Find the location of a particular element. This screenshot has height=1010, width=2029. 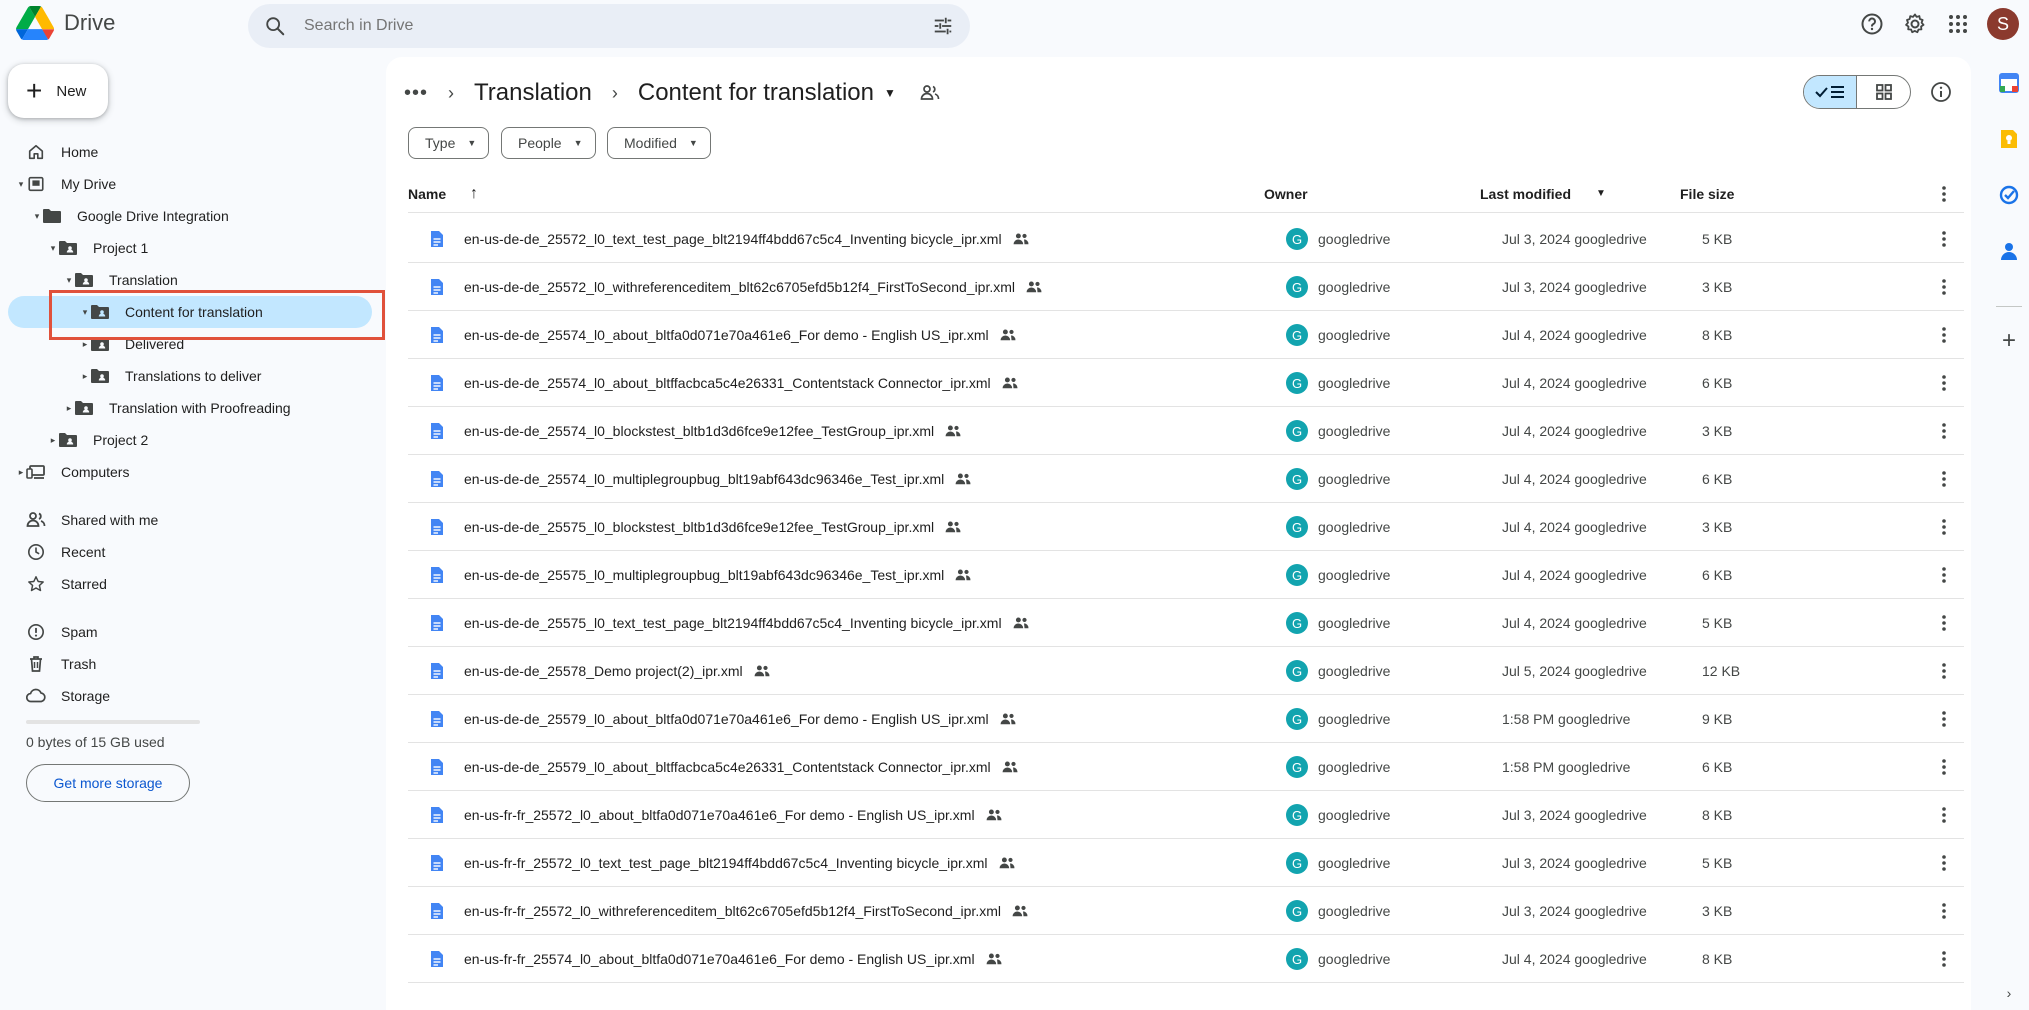

sidebar-item-starred: Starred is located at coordinates (66, 584).